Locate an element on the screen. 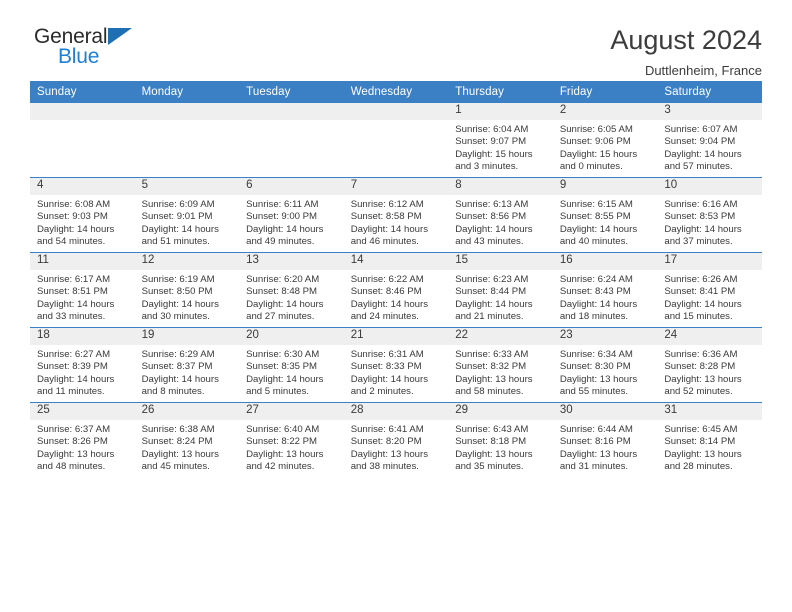 The image size is (792, 612). sunset-text: Sunset: 8:39 PM is located at coordinates (72, 367).